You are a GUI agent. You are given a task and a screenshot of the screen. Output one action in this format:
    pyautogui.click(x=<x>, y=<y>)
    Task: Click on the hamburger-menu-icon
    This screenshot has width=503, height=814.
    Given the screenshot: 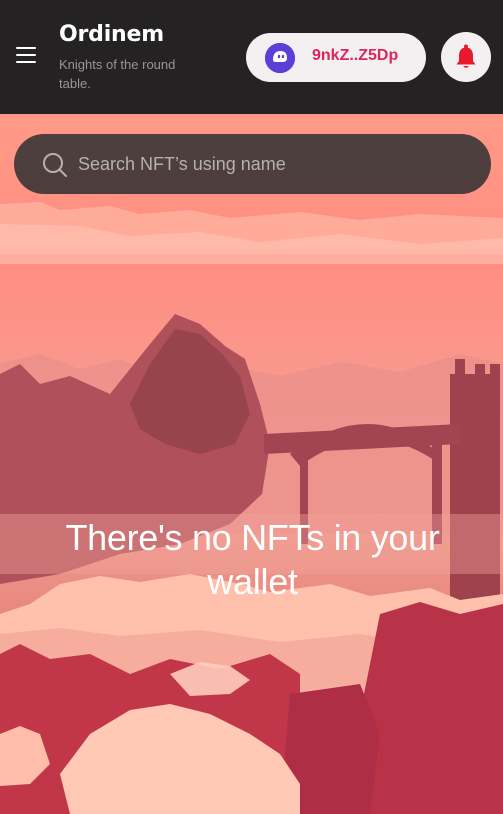 What is the action you would take?
    pyautogui.click(x=26, y=55)
    